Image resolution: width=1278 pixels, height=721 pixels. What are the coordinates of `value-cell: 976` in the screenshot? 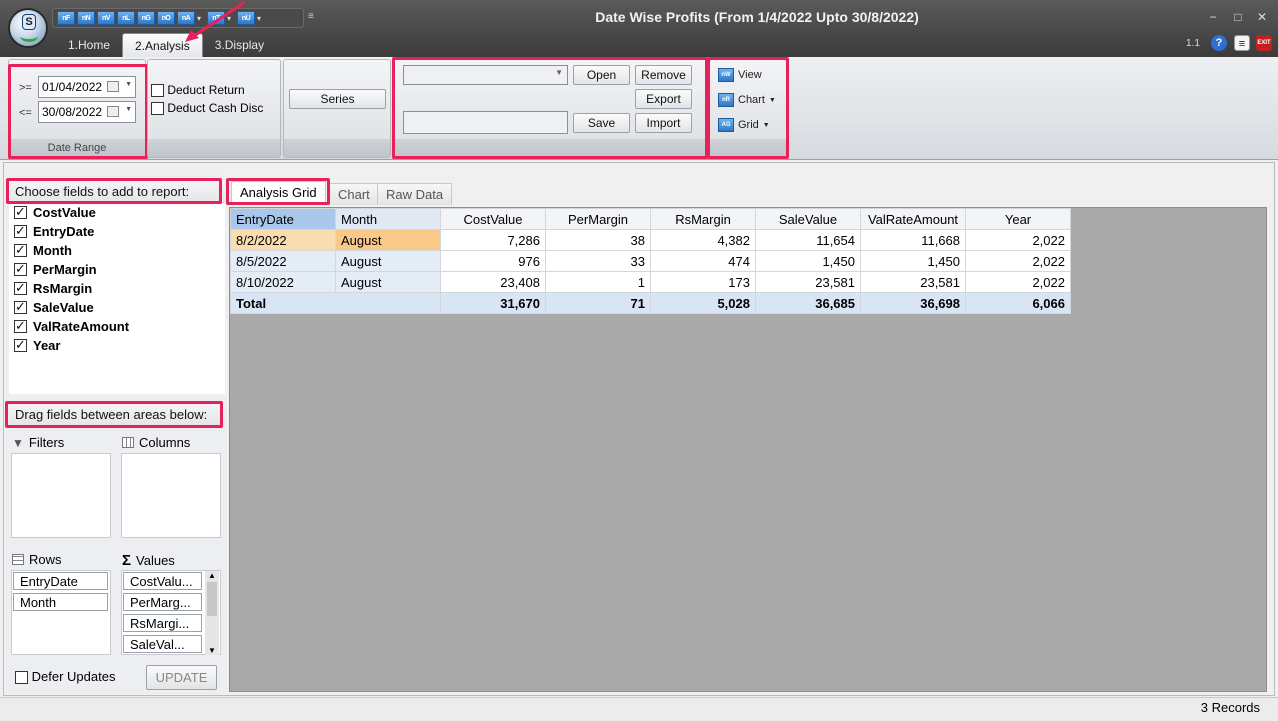 It's located at (493, 261).